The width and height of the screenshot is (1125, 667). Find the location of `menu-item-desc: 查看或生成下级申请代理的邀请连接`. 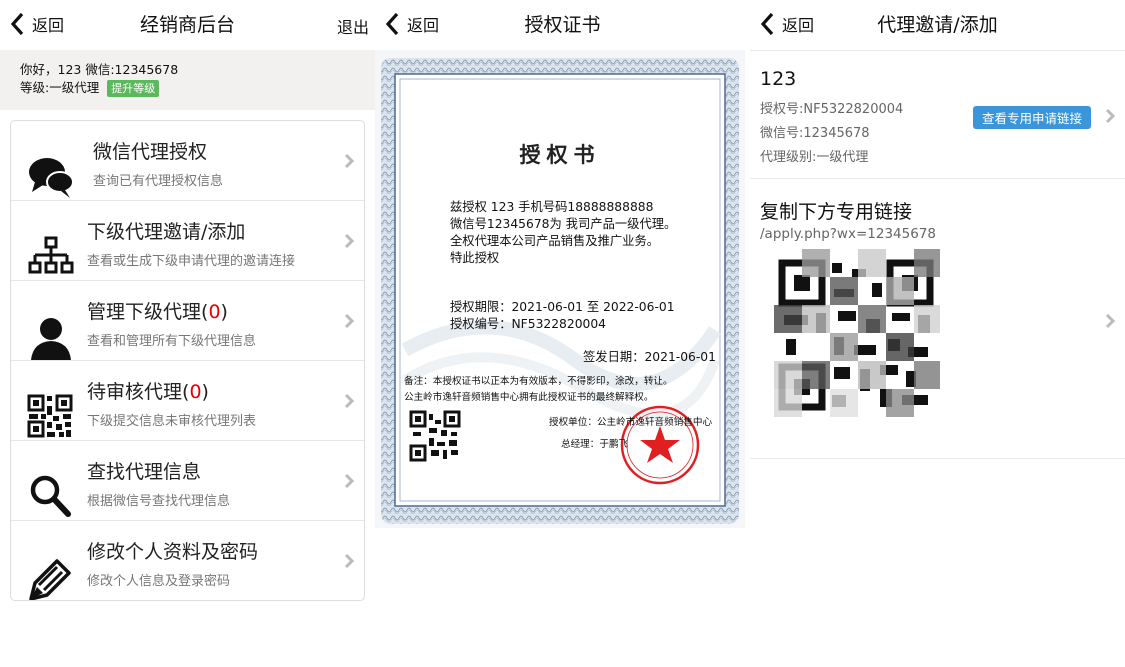

menu-item-desc: 查看或生成下级申请代理的邀请连接 is located at coordinates (191, 261).